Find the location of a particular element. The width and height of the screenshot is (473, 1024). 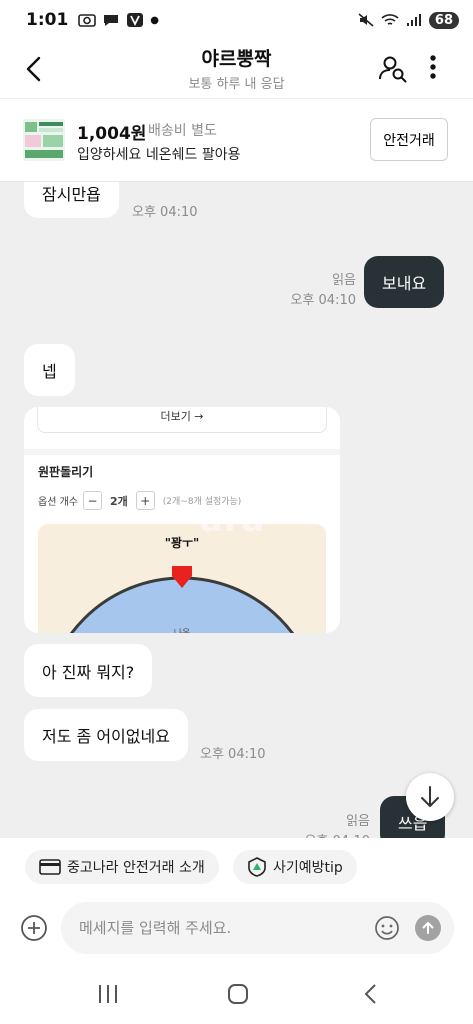

image-divider is located at coordinates (182, 452).